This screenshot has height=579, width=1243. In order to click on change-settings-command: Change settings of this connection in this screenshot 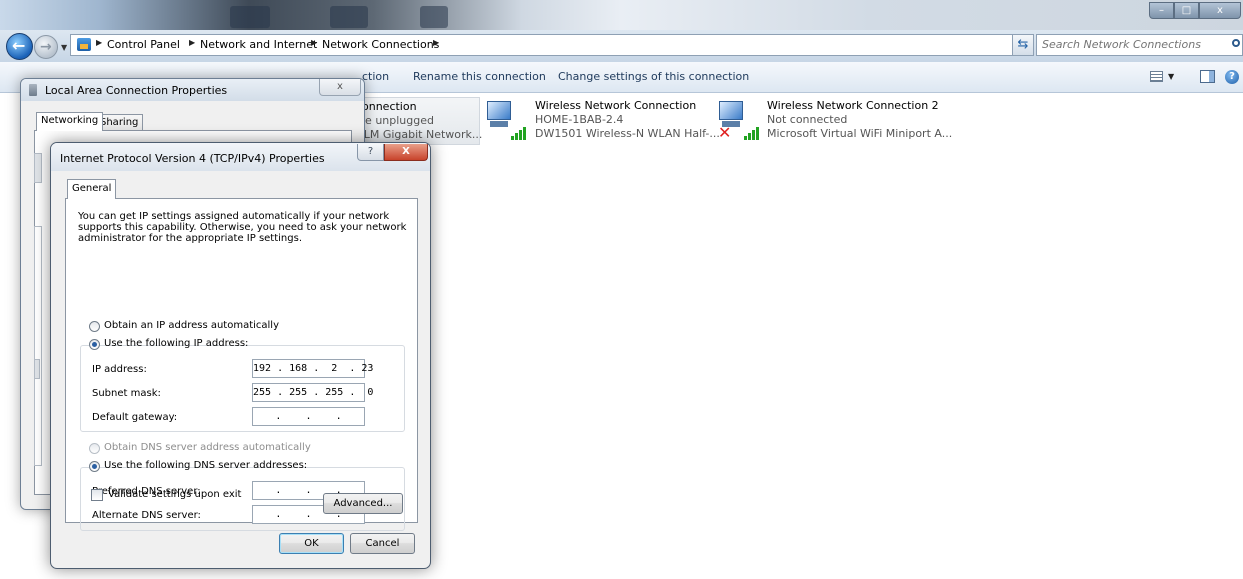, I will do `click(653, 76)`.